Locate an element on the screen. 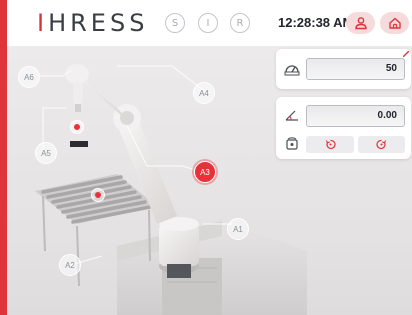 This screenshot has height=315, width=412. user-icon is located at coordinates (360, 23).